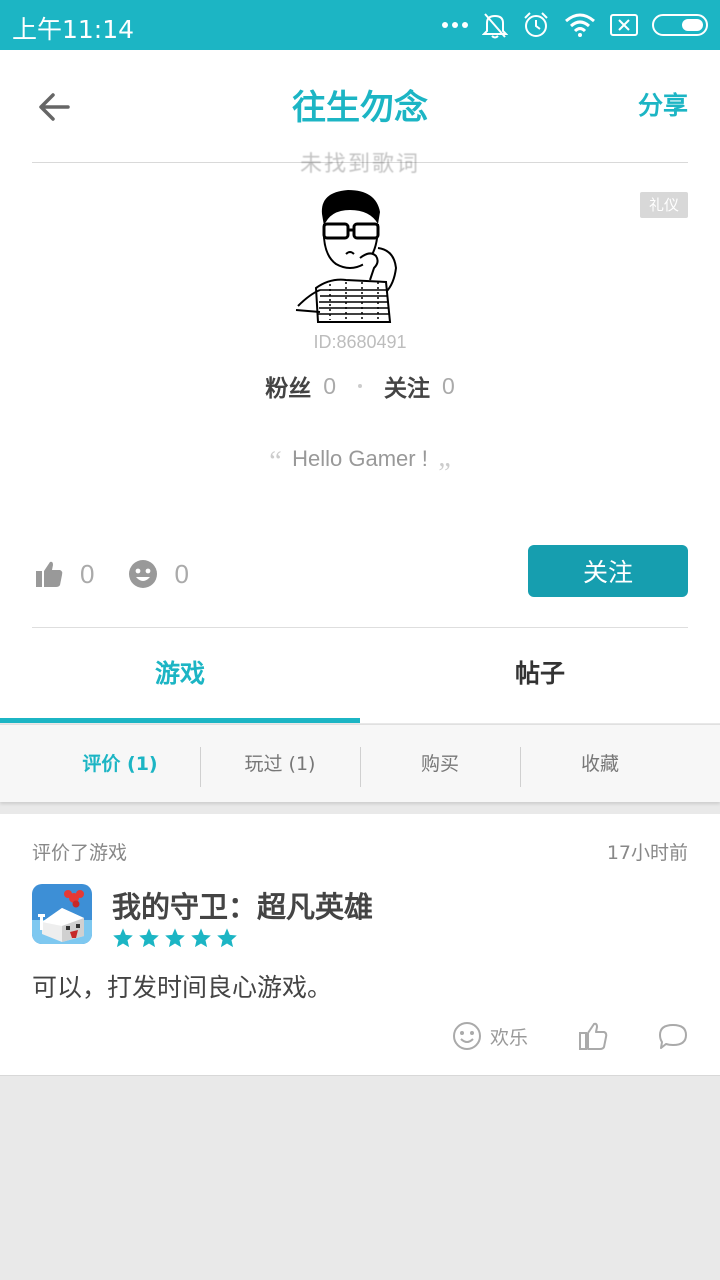  Describe the element at coordinates (242, 905) in the screenshot. I see `game-title: 我的守卫：超凡英雄` at that location.